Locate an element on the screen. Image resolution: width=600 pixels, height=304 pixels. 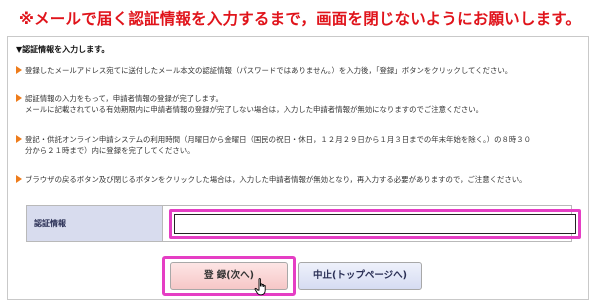
auth-input-highlight is located at coordinates (375, 224).